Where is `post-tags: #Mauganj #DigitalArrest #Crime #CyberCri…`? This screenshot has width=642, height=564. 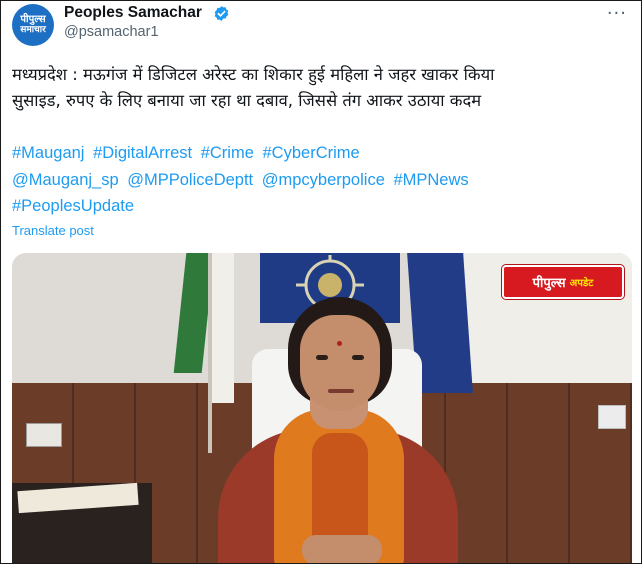 post-tags: #Mauganj #DigitalArrest #Crime #CyberCri… is located at coordinates (322, 180).